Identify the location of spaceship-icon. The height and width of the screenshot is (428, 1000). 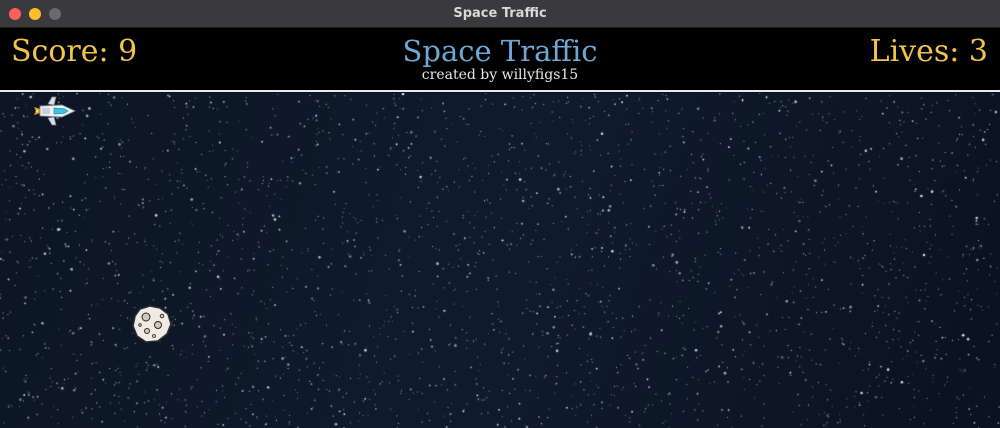
(55, 111).